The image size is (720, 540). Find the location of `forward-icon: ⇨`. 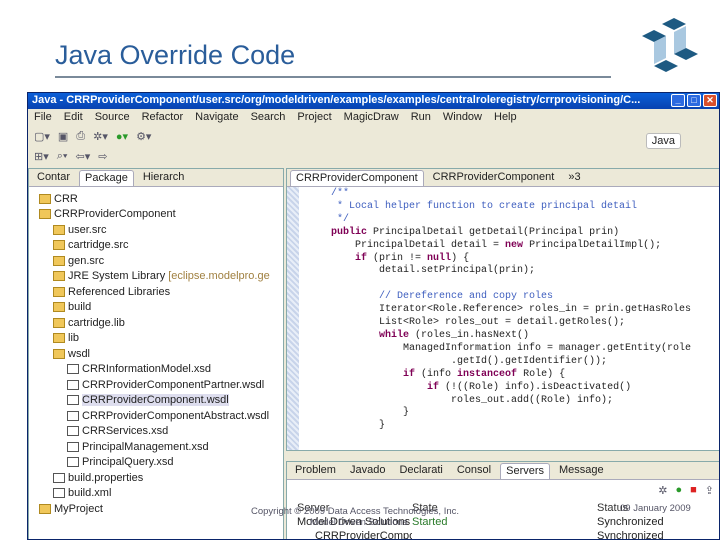

forward-icon: ⇨ is located at coordinates (102, 156).